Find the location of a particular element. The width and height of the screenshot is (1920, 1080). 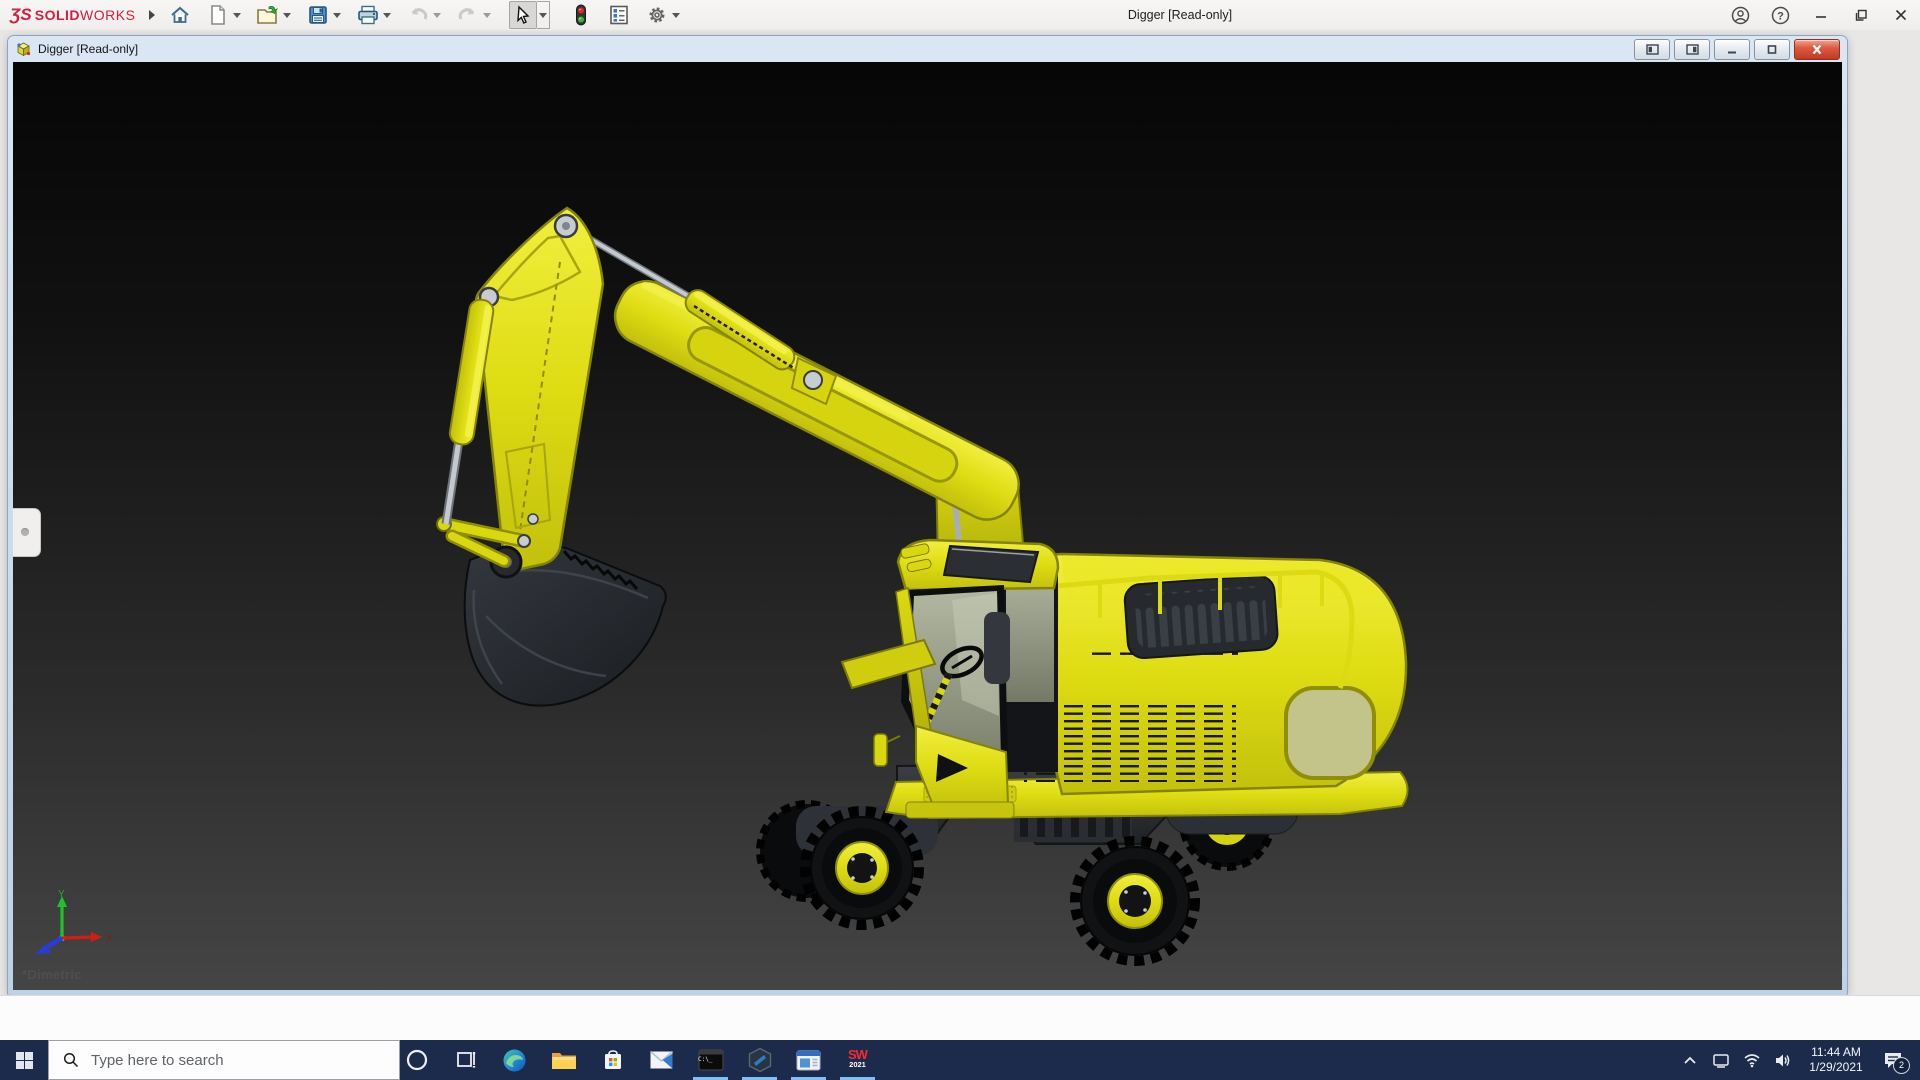

account-icon is located at coordinates (1740, 15).